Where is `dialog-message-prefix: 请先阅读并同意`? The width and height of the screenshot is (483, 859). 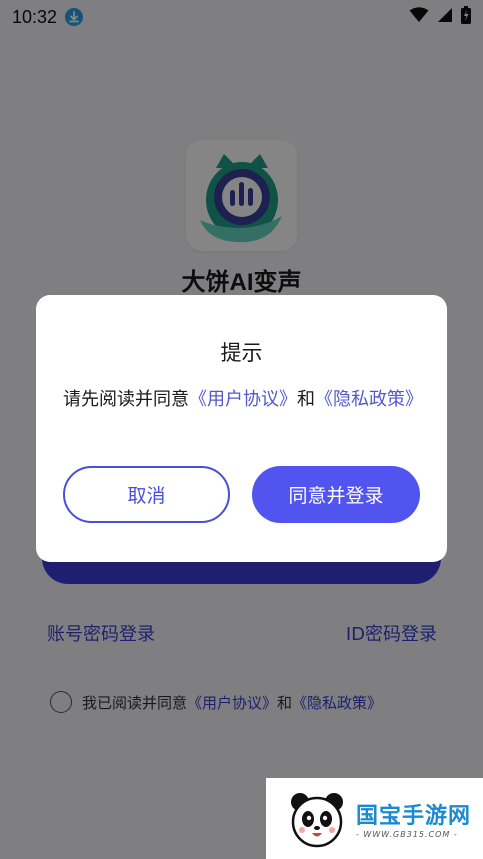 dialog-message-prefix: 请先阅读并同意 is located at coordinates (126, 399).